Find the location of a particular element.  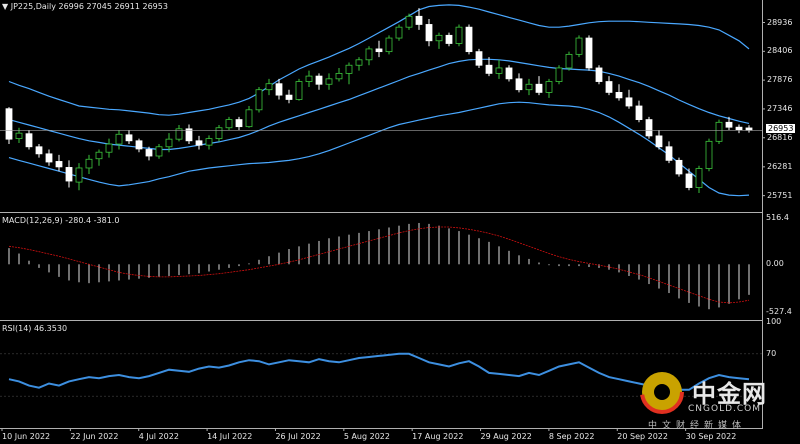

watermark-tagline: 中文财经新媒体 is located at coordinates (697, 426).